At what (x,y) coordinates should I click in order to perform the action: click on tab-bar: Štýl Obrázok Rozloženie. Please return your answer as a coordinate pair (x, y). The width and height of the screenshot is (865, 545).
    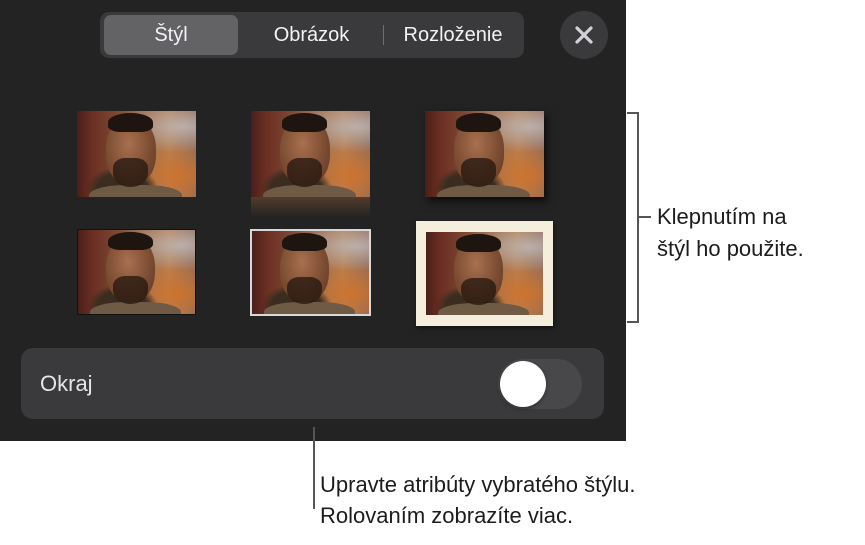
    Looking at the image, I should click on (312, 35).